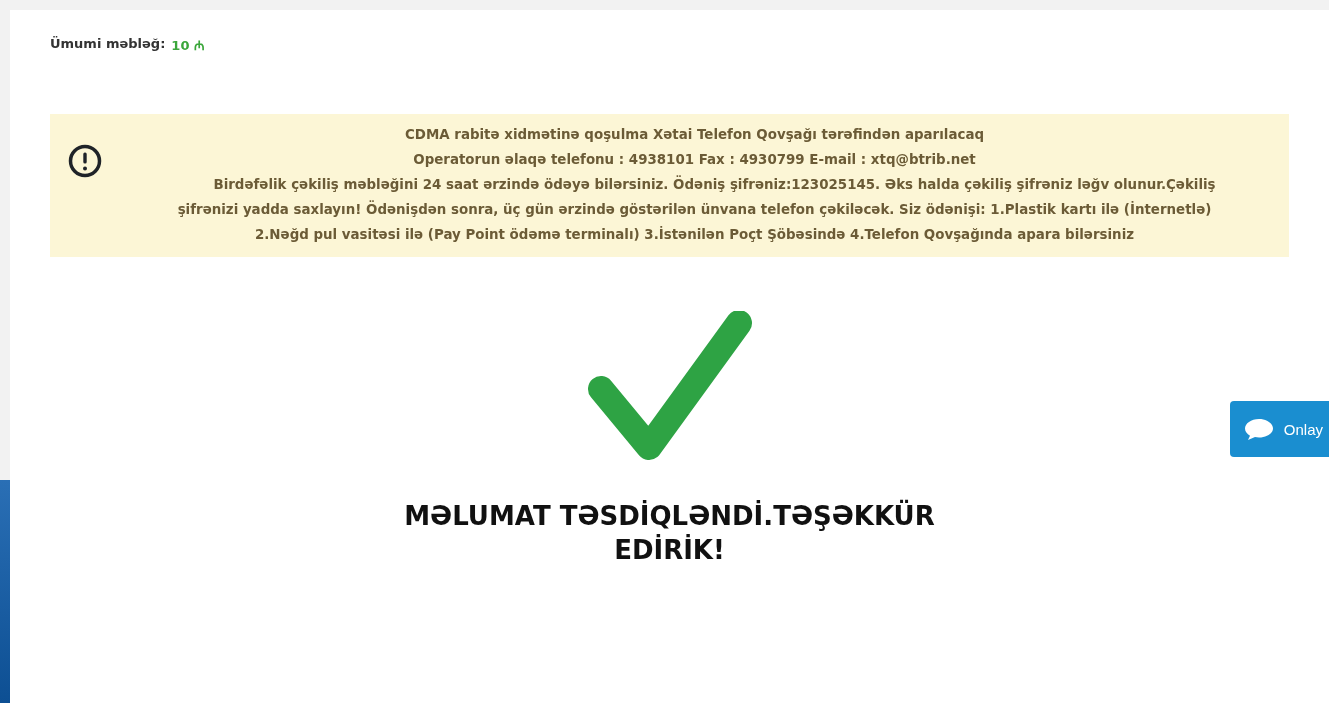  What do you see at coordinates (85, 161) in the screenshot?
I see `exclamation-circle-icon` at bounding box center [85, 161].